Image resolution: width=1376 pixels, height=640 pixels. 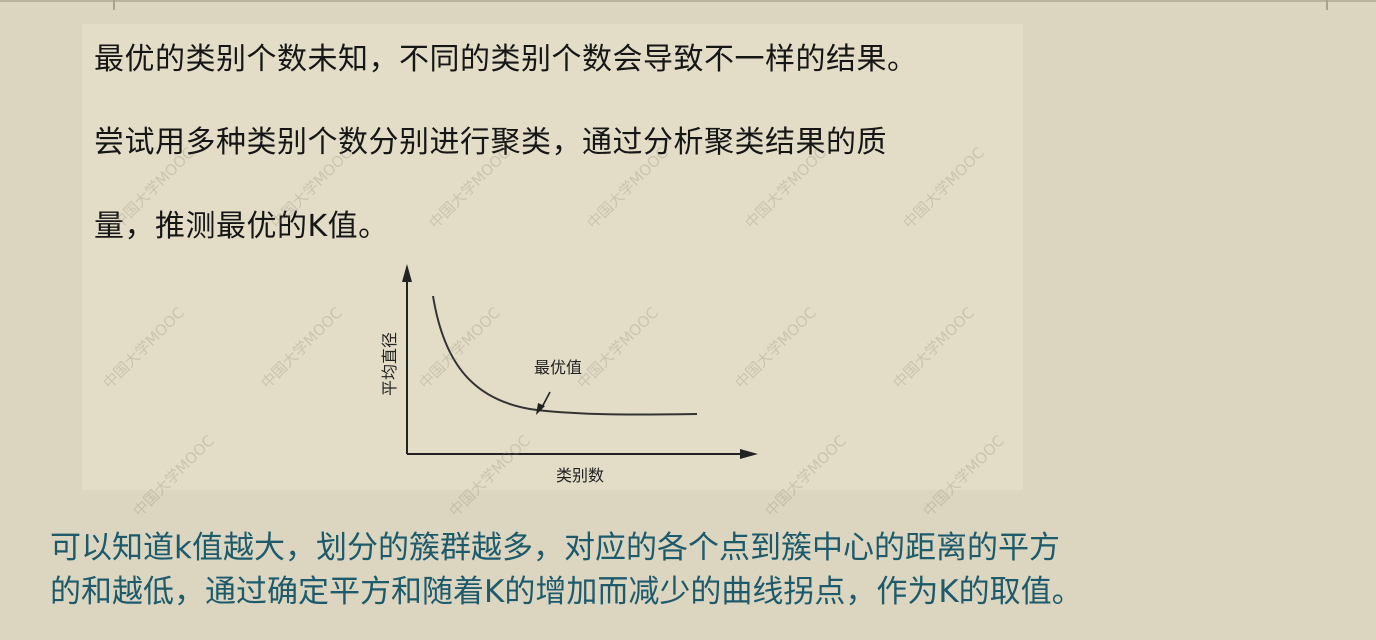 I want to click on caption-line-2: 的和越低，通过确定平方和随着K的增加而减少的曲线拐点，作为K的取值。, so click(x=566, y=592).